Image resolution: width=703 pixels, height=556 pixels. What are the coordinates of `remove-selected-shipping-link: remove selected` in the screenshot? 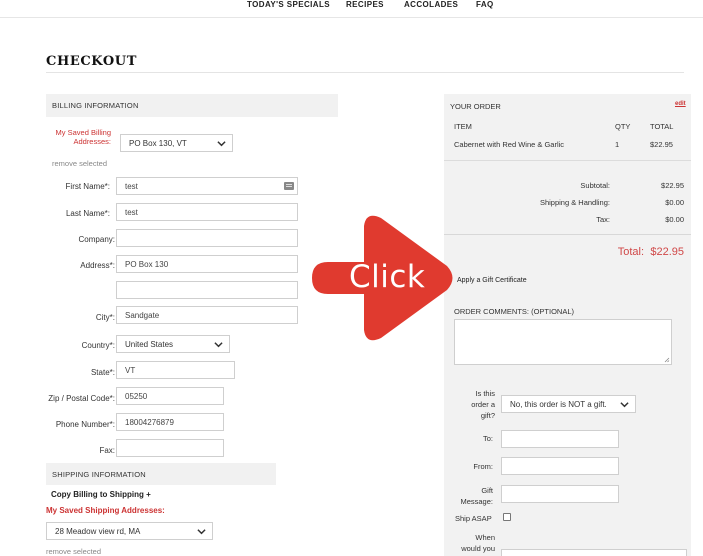 It's located at (73, 551).